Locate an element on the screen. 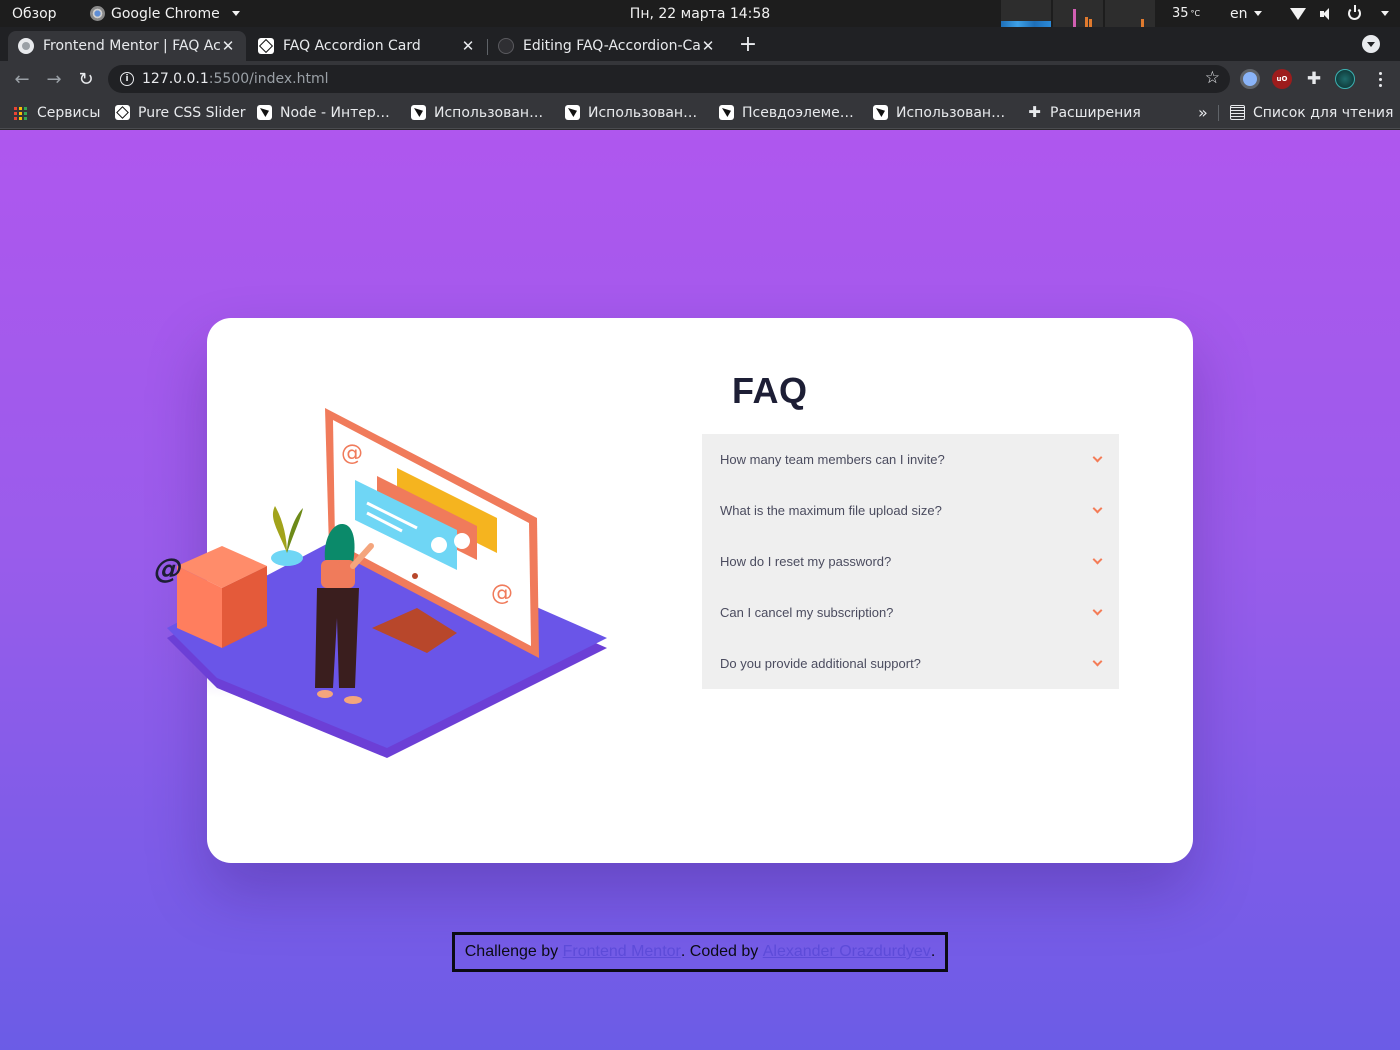  new-tab-button: + is located at coordinates (748, 44).